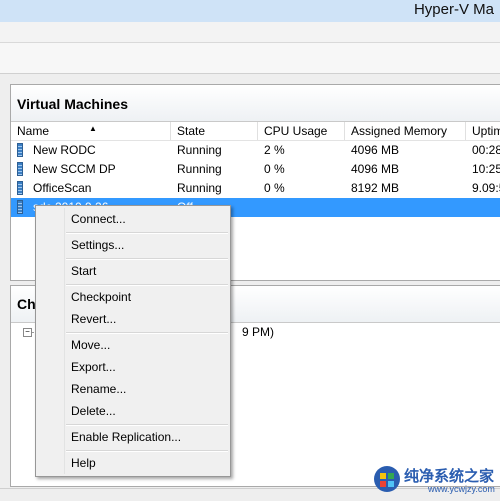 The image size is (500, 501). I want to click on toolbar, so click(250, 58).